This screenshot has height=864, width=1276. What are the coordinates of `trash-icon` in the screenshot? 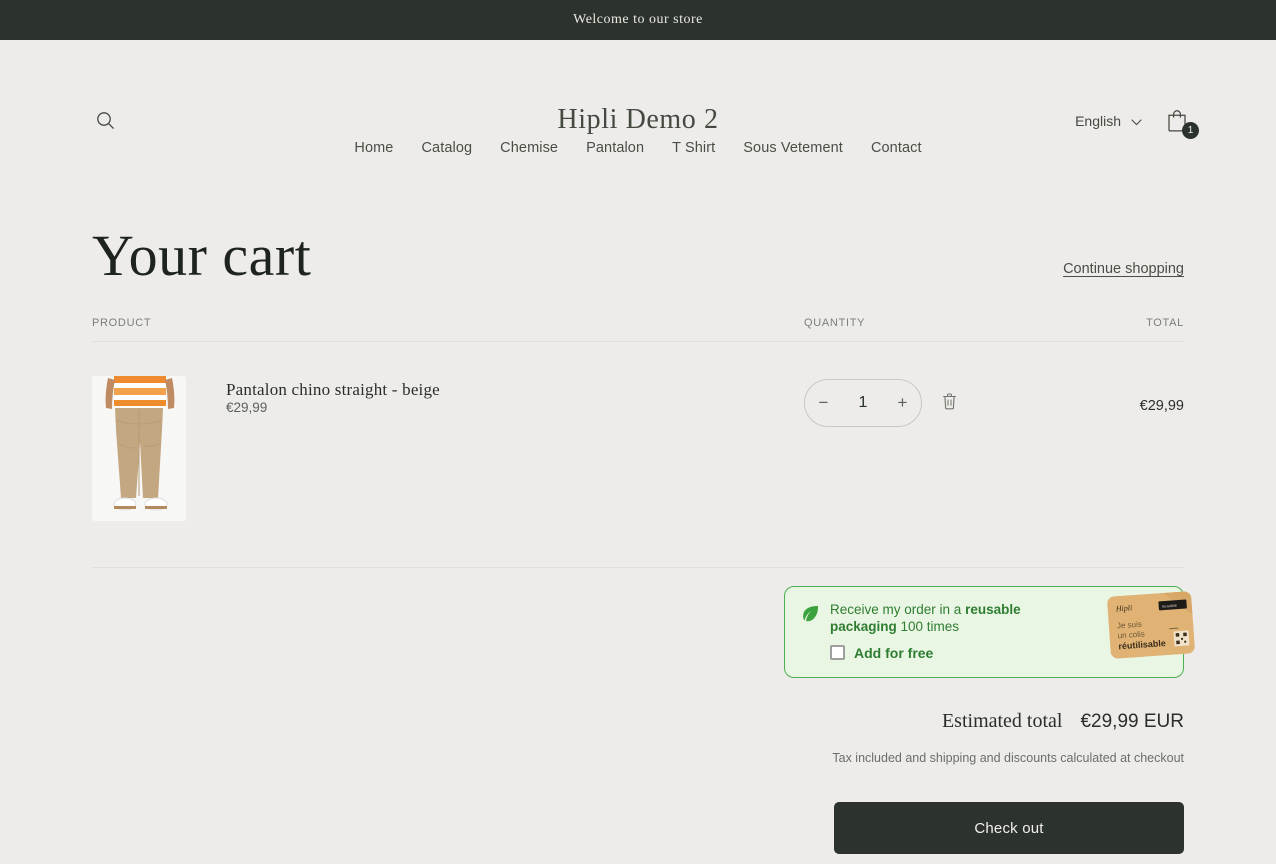 It's located at (949, 403).